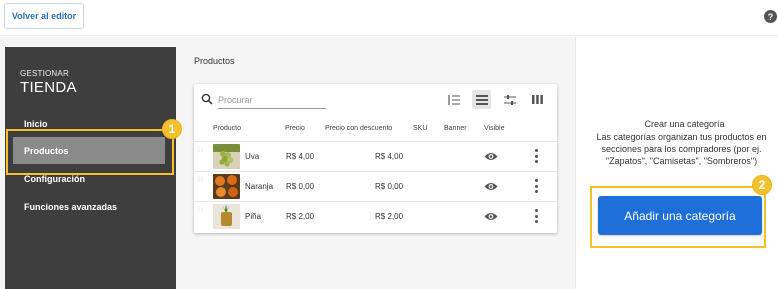 This screenshot has width=778, height=289. I want to click on search-input, so click(272, 100).